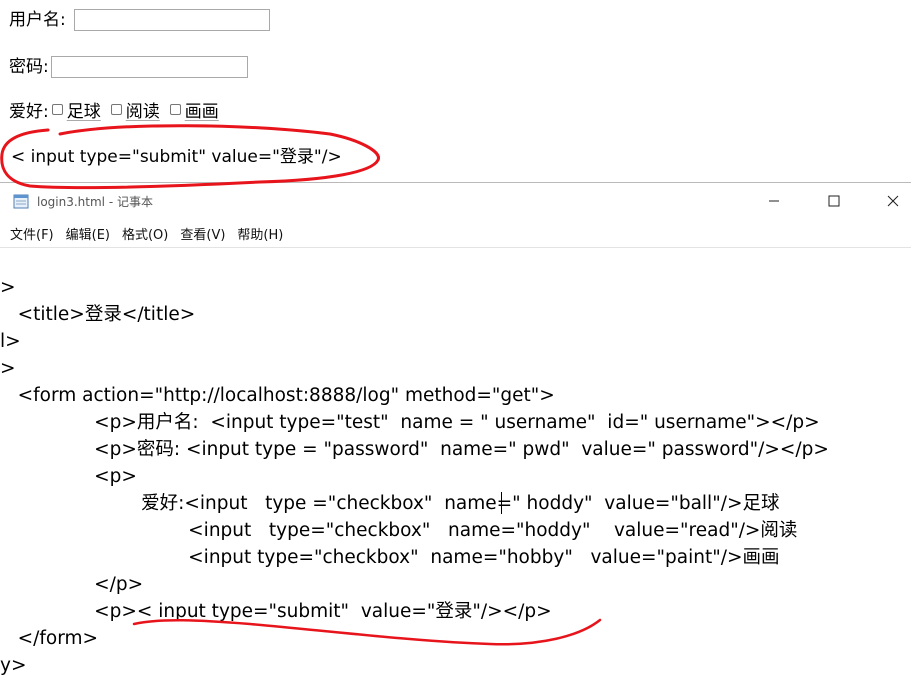 The height and width of the screenshot is (690, 911). What do you see at coordinates (83, 112) in the screenshot?
I see `hobby-label-football: 足球` at bounding box center [83, 112].